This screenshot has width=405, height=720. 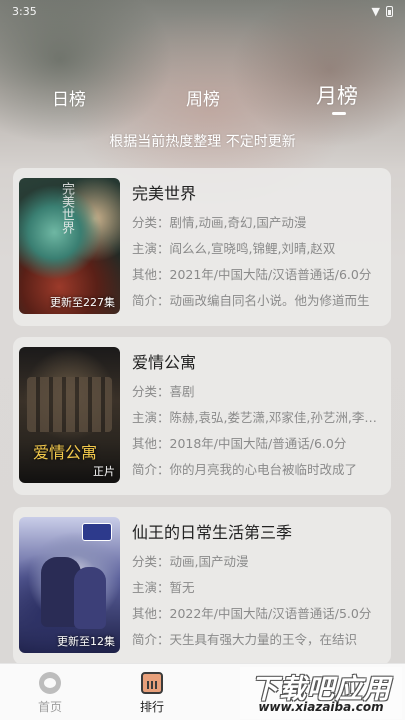 I want to click on item-category: 分类：动画,国产动漫, so click(x=190, y=561).